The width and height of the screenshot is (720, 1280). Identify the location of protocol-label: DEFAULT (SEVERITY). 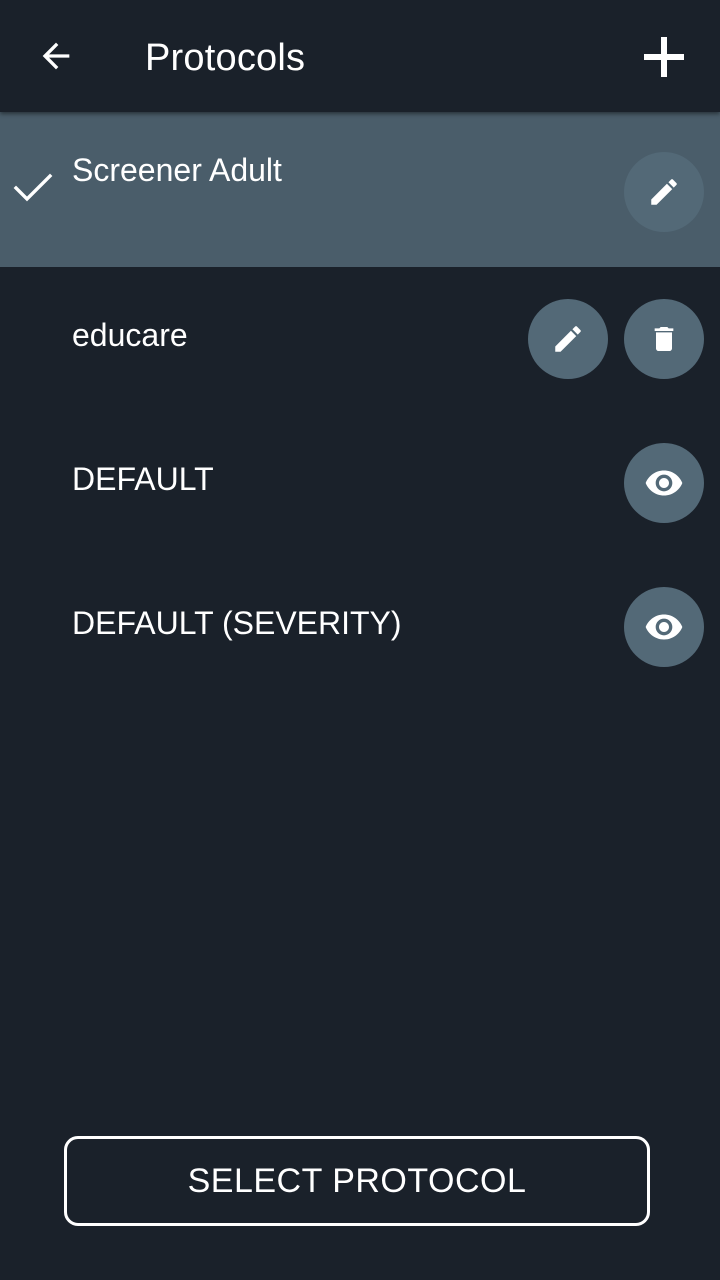
(237, 623).